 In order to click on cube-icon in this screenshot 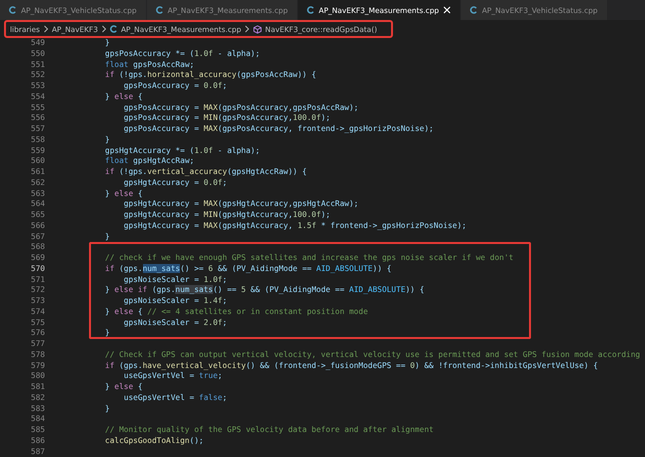, I will do `click(257, 29)`.